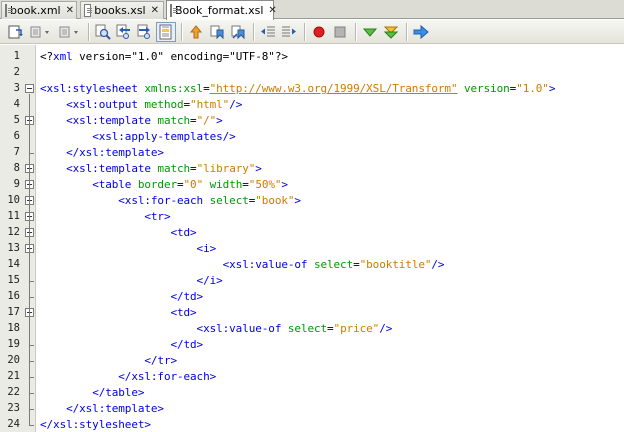 The width and height of the screenshot is (624, 432). I want to click on code-line: 24 </xsl:stylesheet>, so click(312, 424).